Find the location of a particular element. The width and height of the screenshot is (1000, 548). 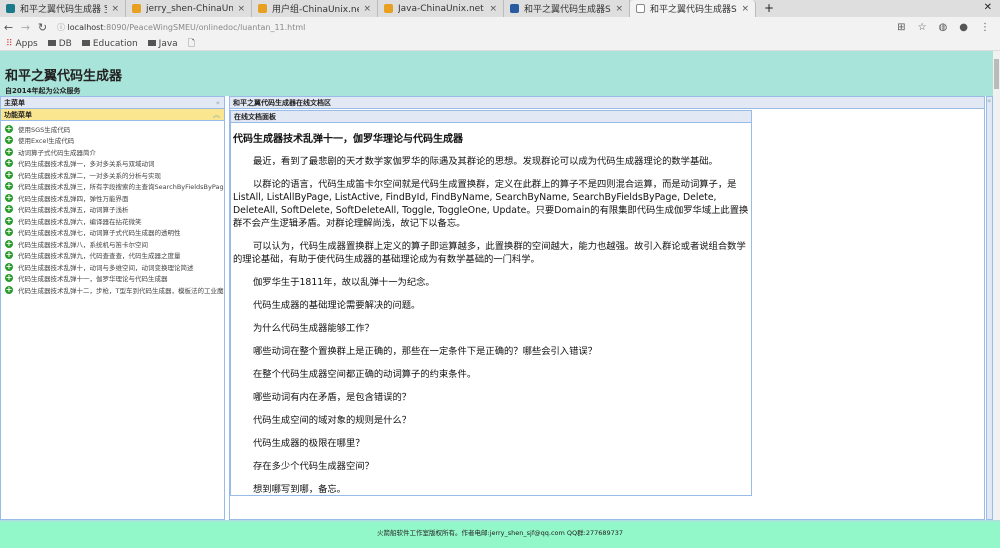

menu-item: + 代码生成器技术乱弹九，代码查查查，代码生成器之度量 is located at coordinates (112, 256).